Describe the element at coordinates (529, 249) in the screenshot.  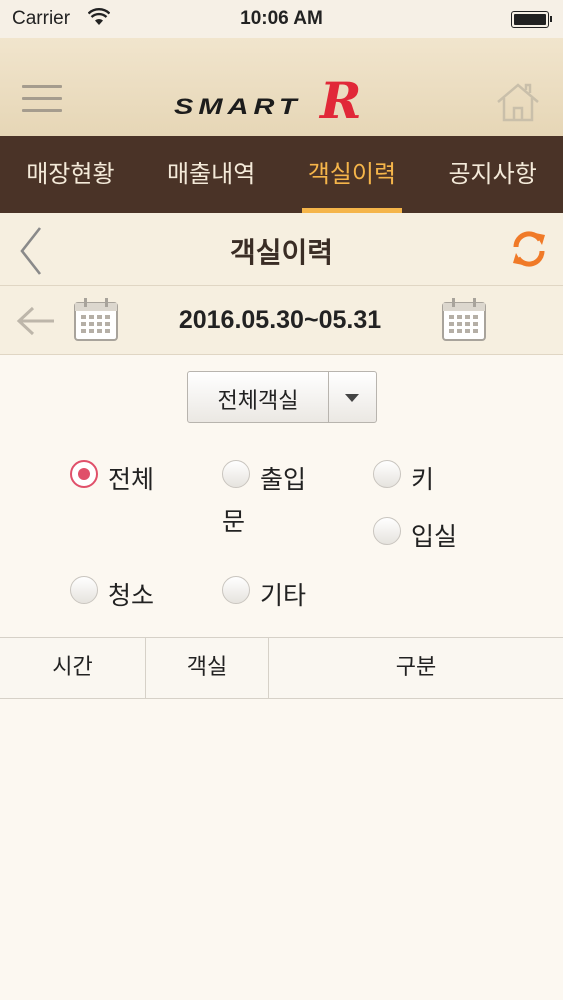
I see `refresh-icon` at that location.